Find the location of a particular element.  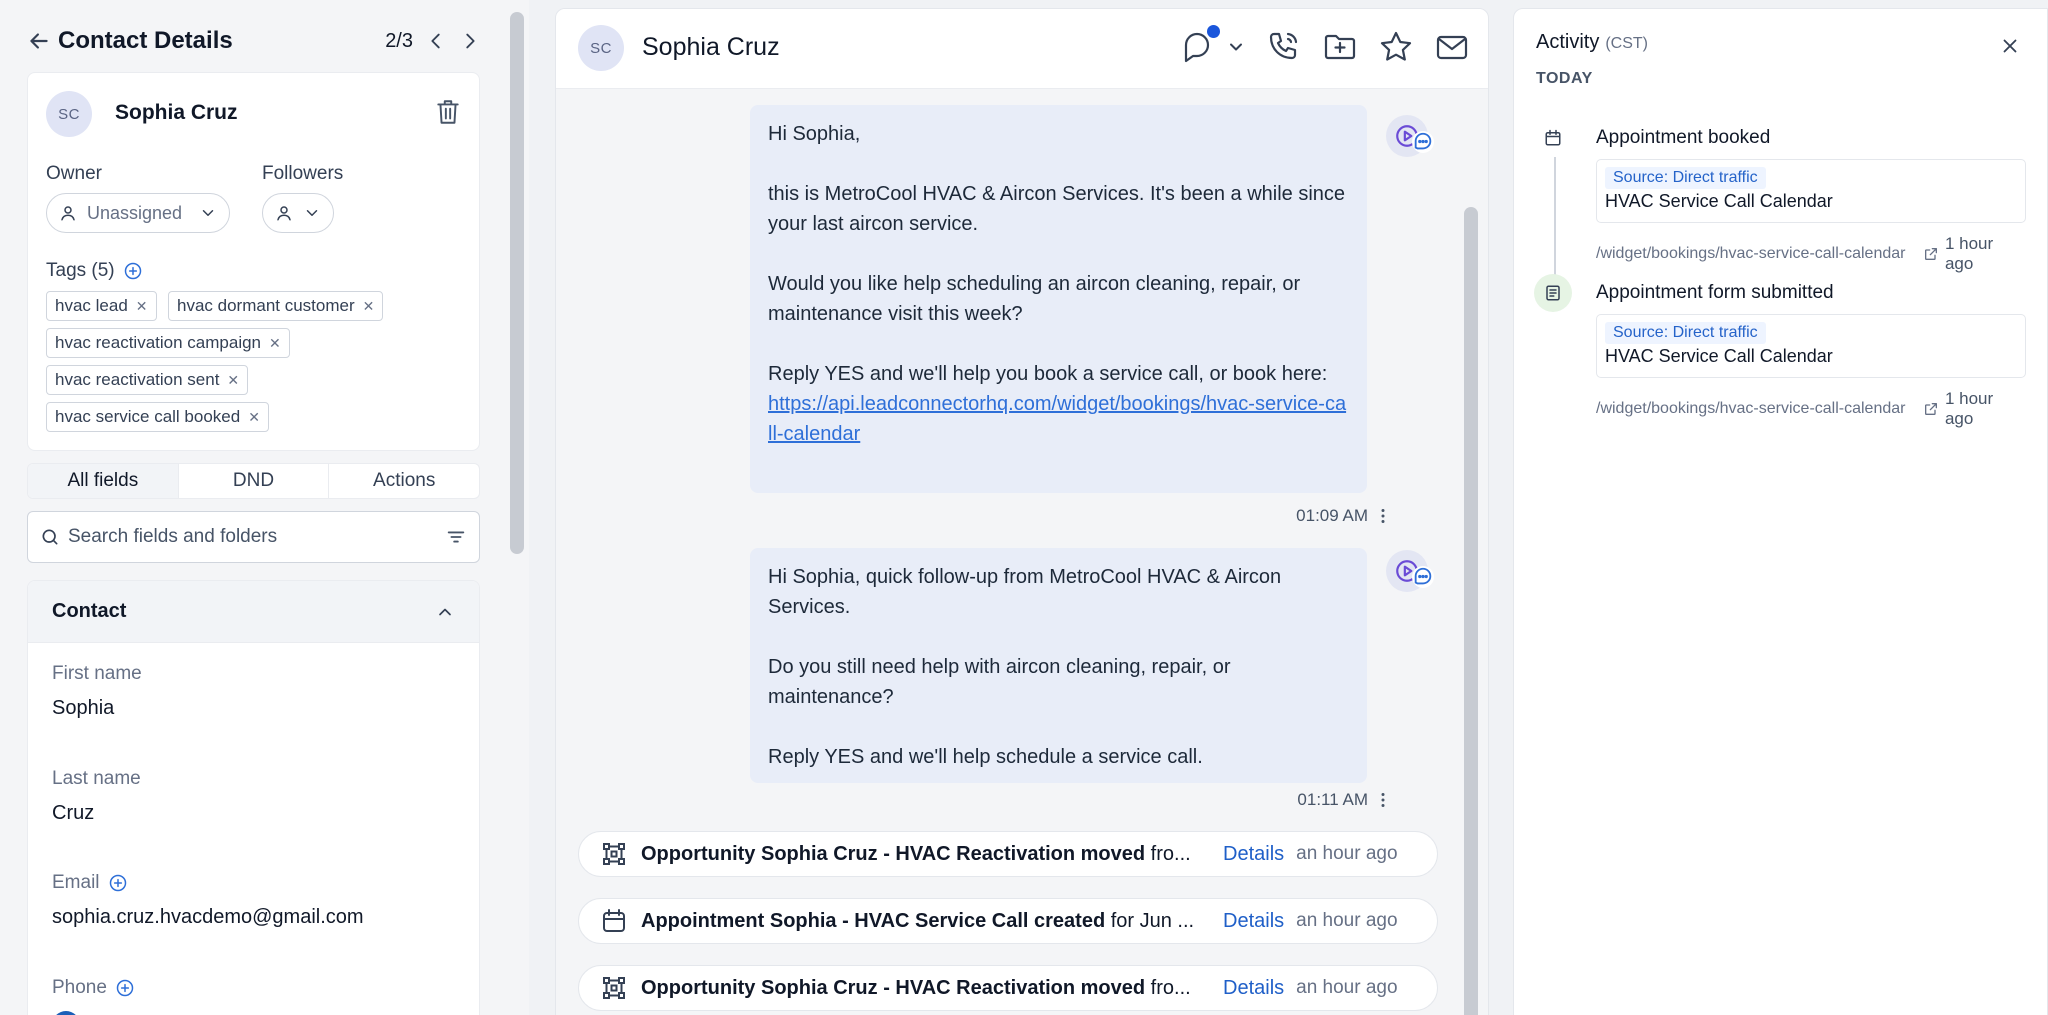

chevron-up-icon is located at coordinates (445, 612).